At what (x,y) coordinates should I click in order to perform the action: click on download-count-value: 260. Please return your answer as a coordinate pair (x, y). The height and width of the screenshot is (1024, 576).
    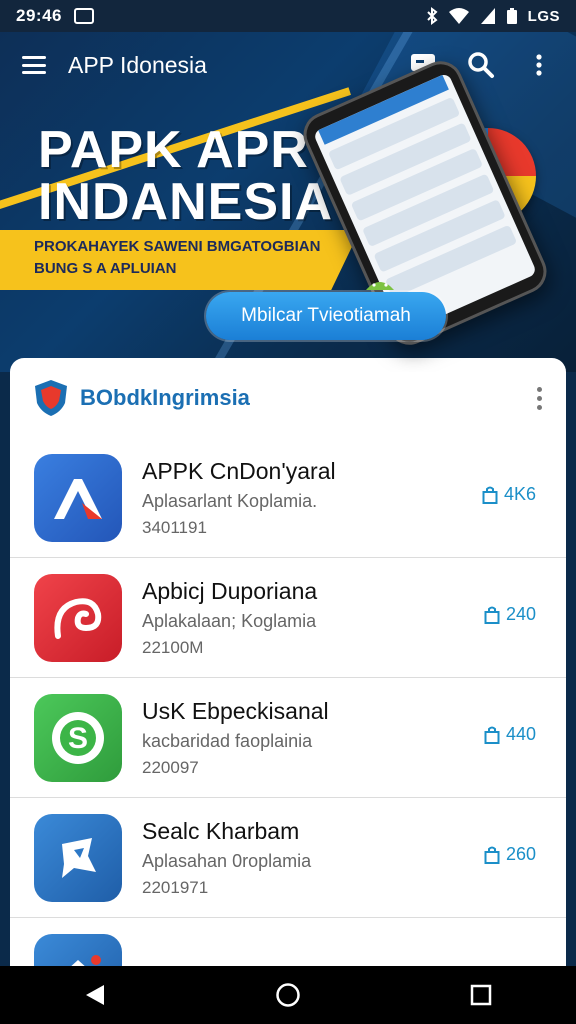
    Looking at the image, I should click on (520, 854).